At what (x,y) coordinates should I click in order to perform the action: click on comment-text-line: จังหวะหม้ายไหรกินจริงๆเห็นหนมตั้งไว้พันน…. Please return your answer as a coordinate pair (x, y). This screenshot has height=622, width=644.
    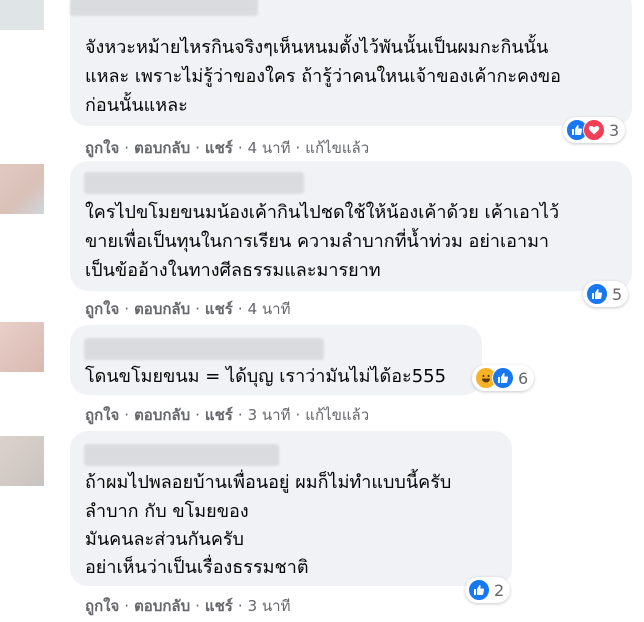
    Looking at the image, I should click on (317, 47).